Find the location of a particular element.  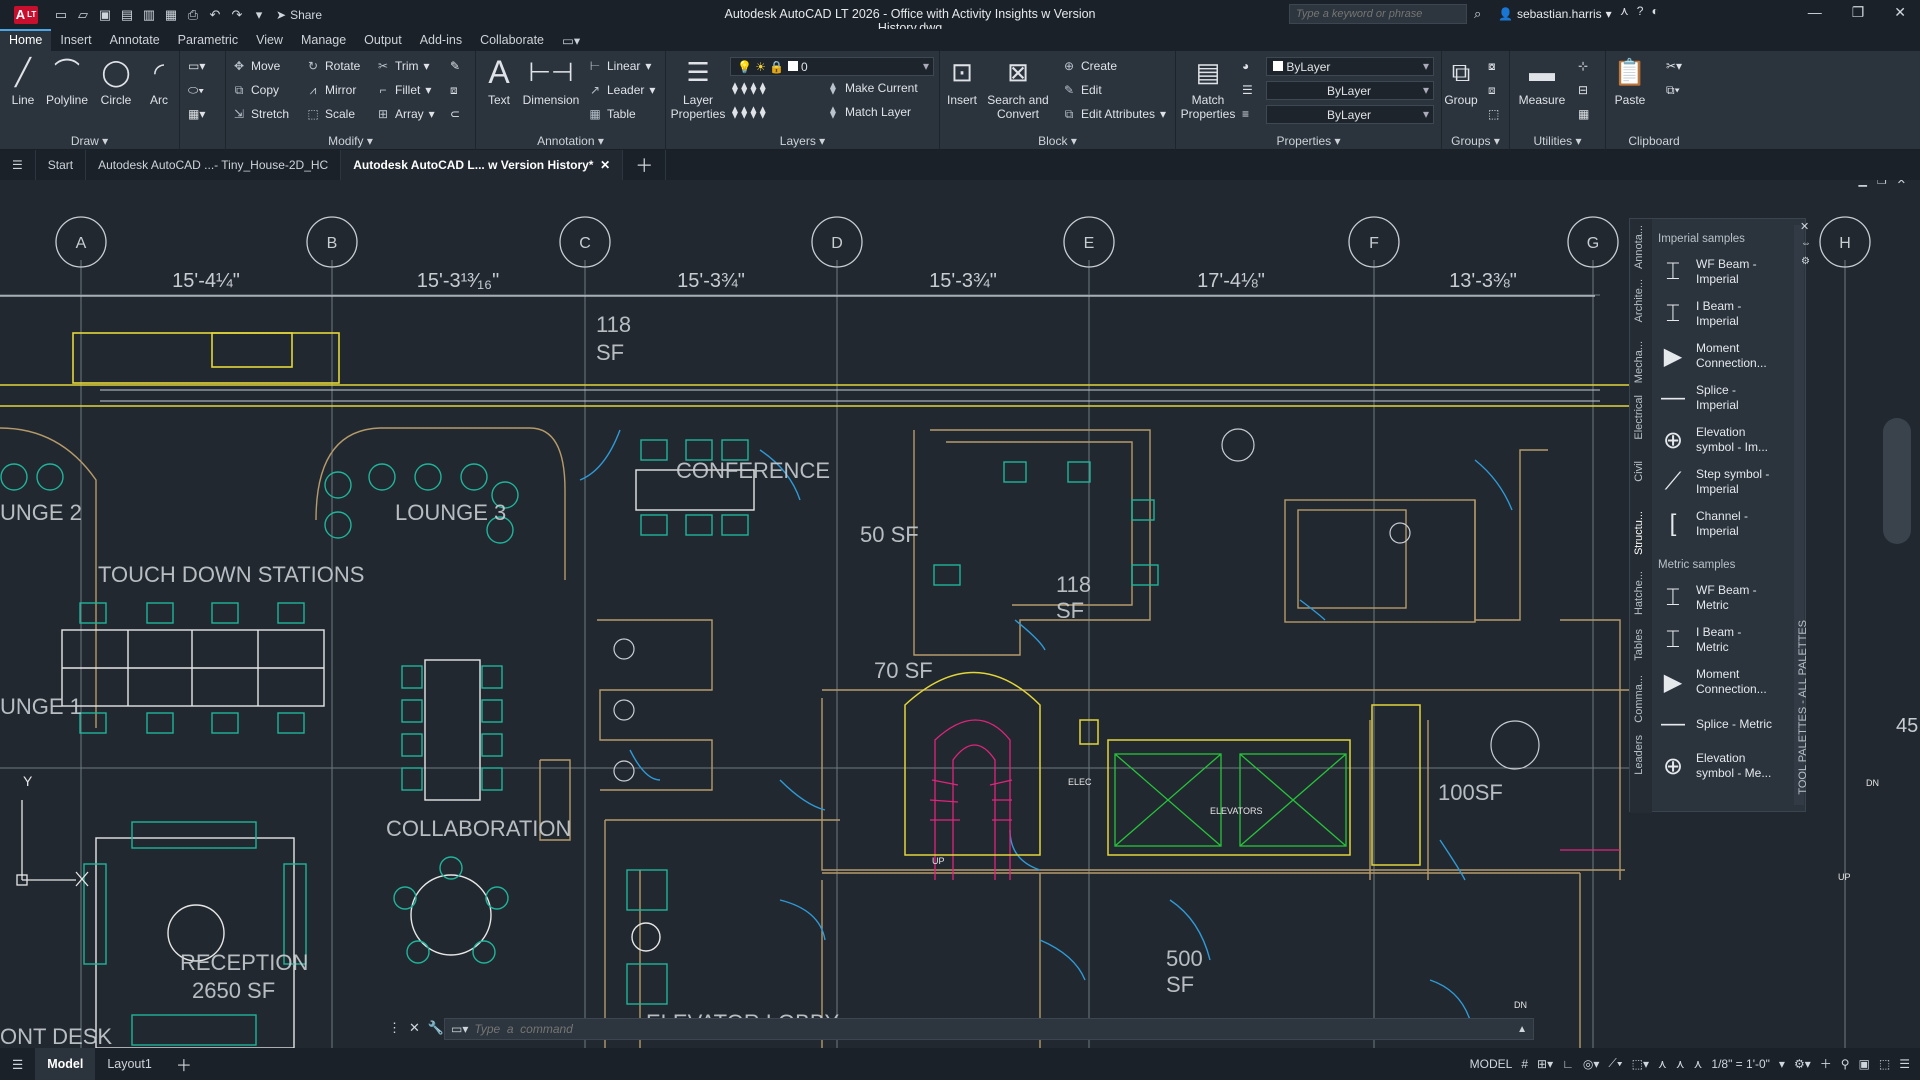

palette-tab-leaders: Leaders is located at coordinates (1639, 755).